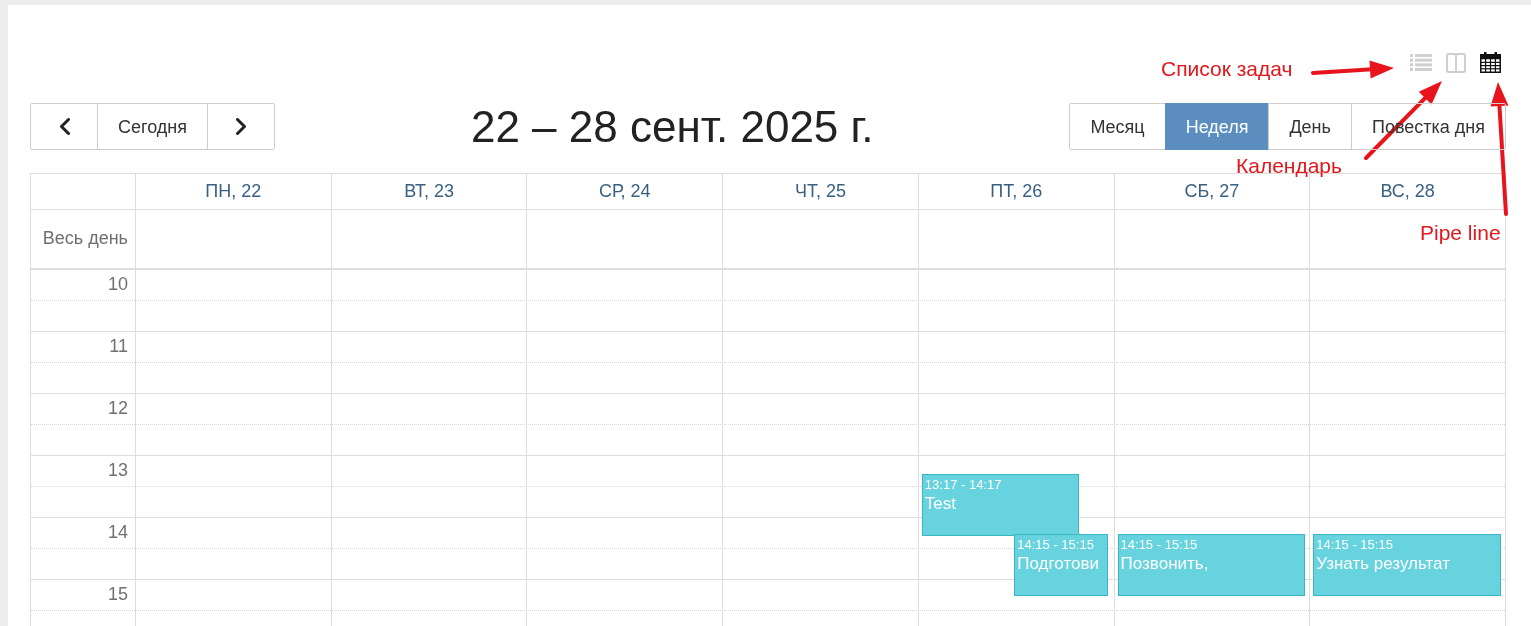 This screenshot has width=1531, height=626. What do you see at coordinates (963, 484) in the screenshot?
I see `event-time: 13:17 - 14:17` at bounding box center [963, 484].